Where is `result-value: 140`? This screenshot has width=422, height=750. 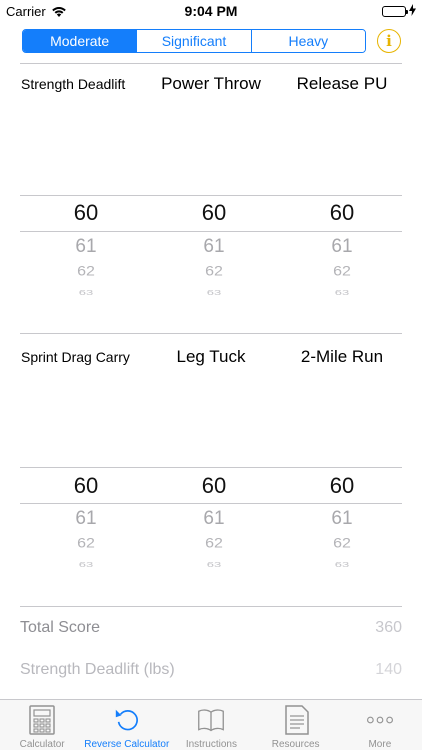
result-value: 140 is located at coordinates (388, 669).